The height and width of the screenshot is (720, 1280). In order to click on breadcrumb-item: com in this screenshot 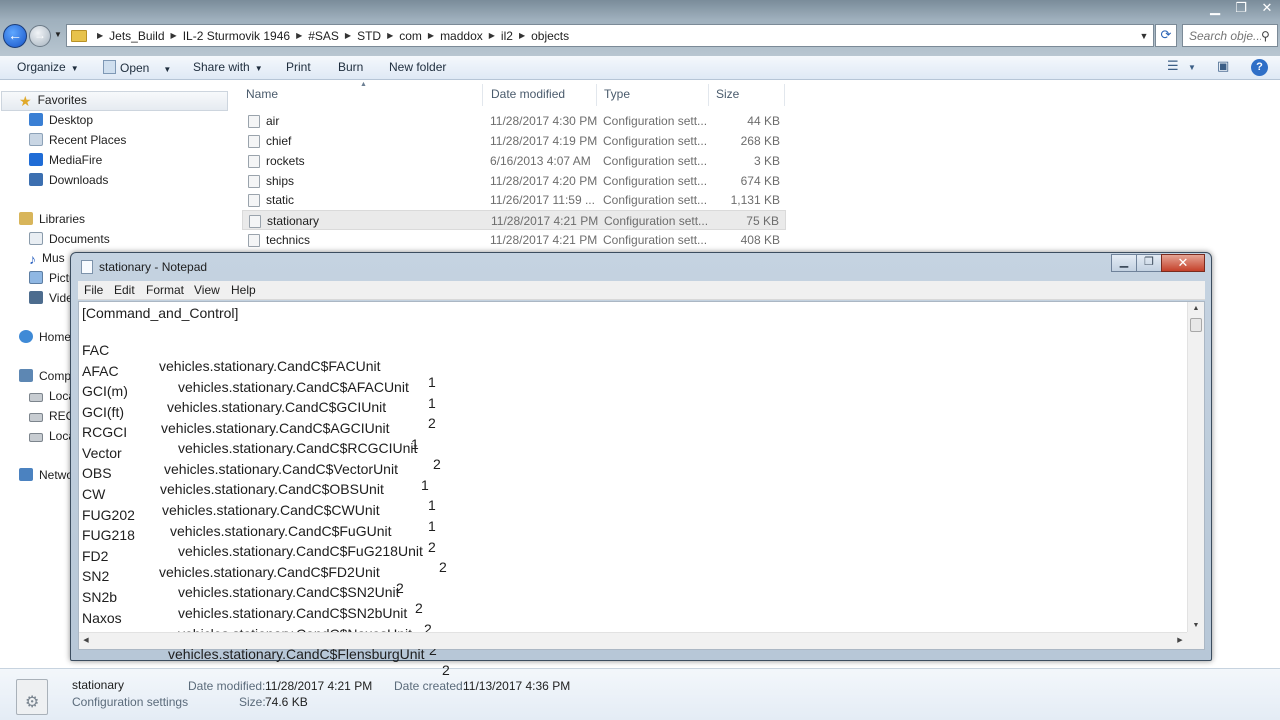, I will do `click(410, 36)`.